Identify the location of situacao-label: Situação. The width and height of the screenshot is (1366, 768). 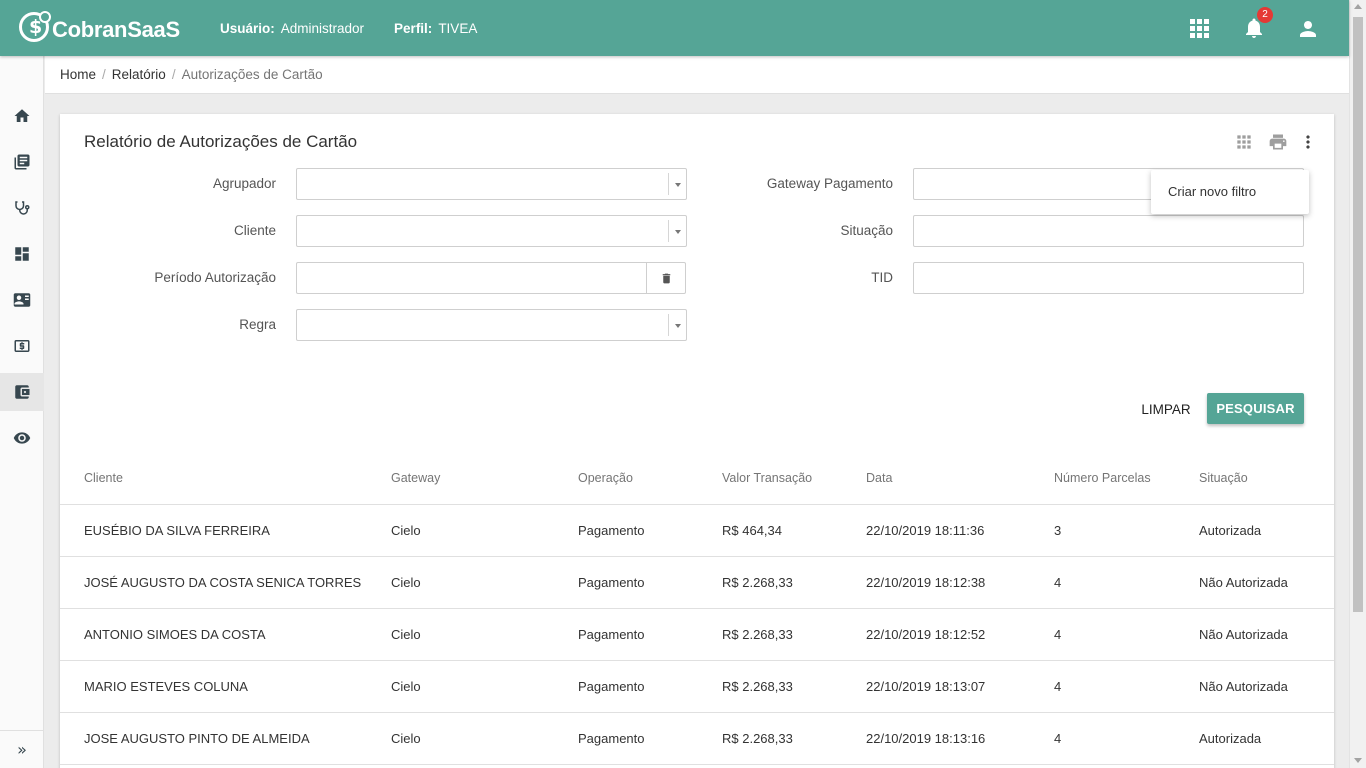
(866, 230).